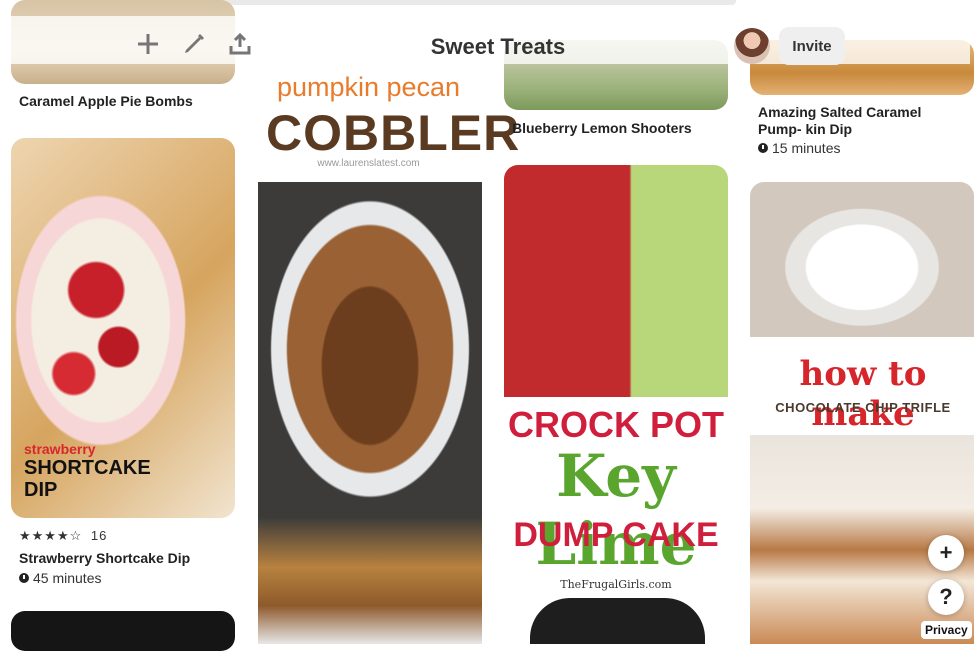  Describe the element at coordinates (370, 349) in the screenshot. I see `pin-image-cobbler` at that location.